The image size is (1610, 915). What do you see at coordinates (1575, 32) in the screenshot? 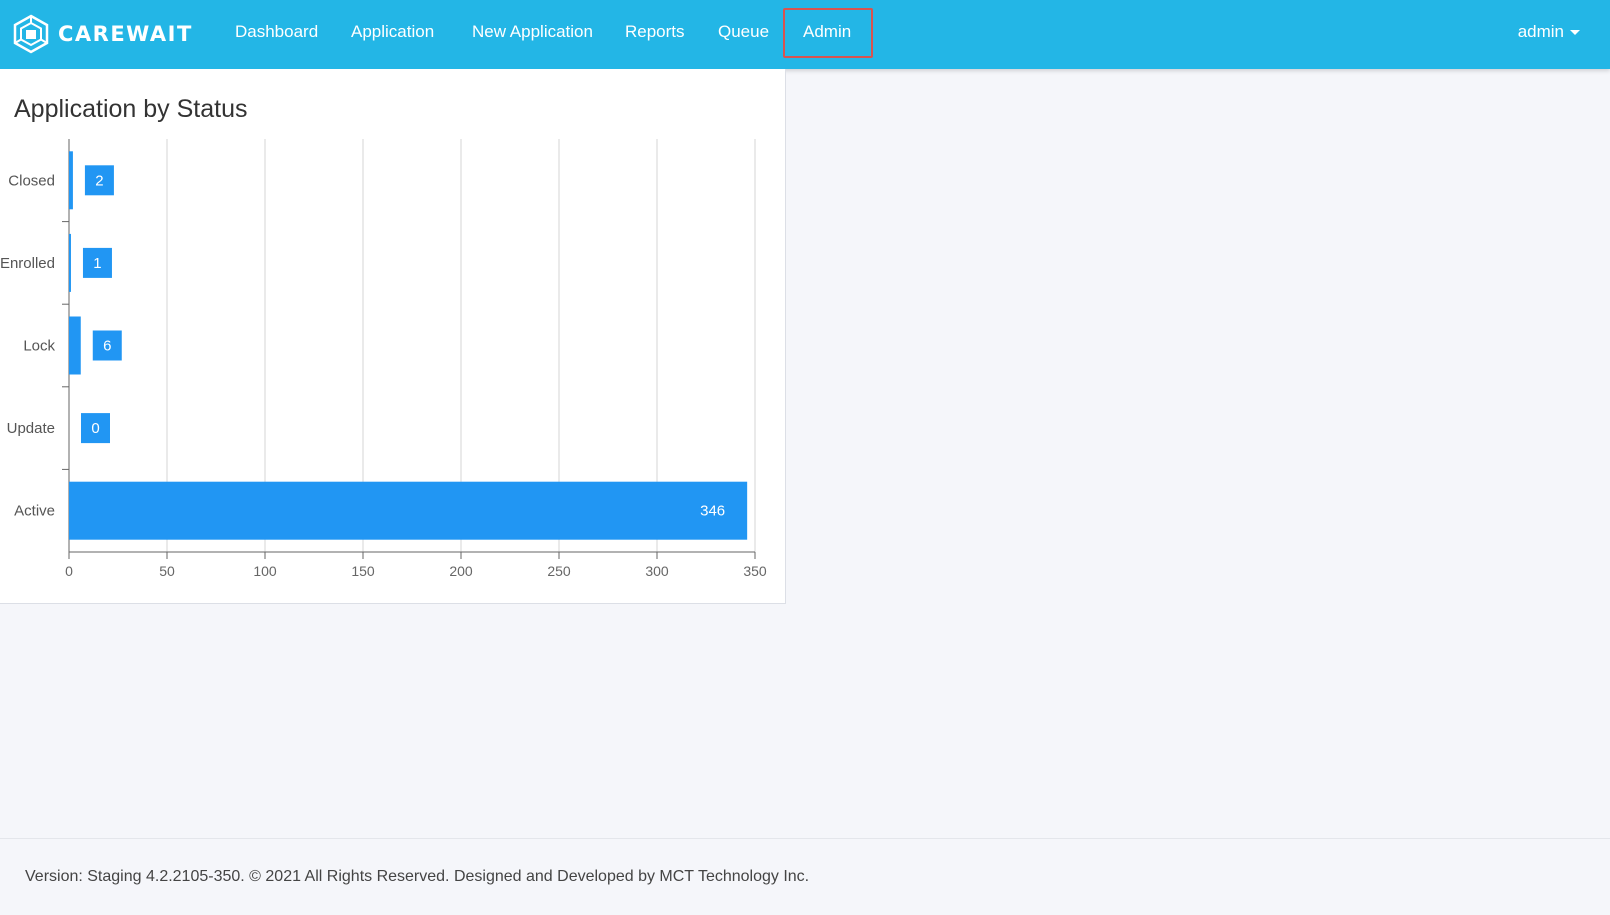
I see `caret-down-icon` at bounding box center [1575, 32].